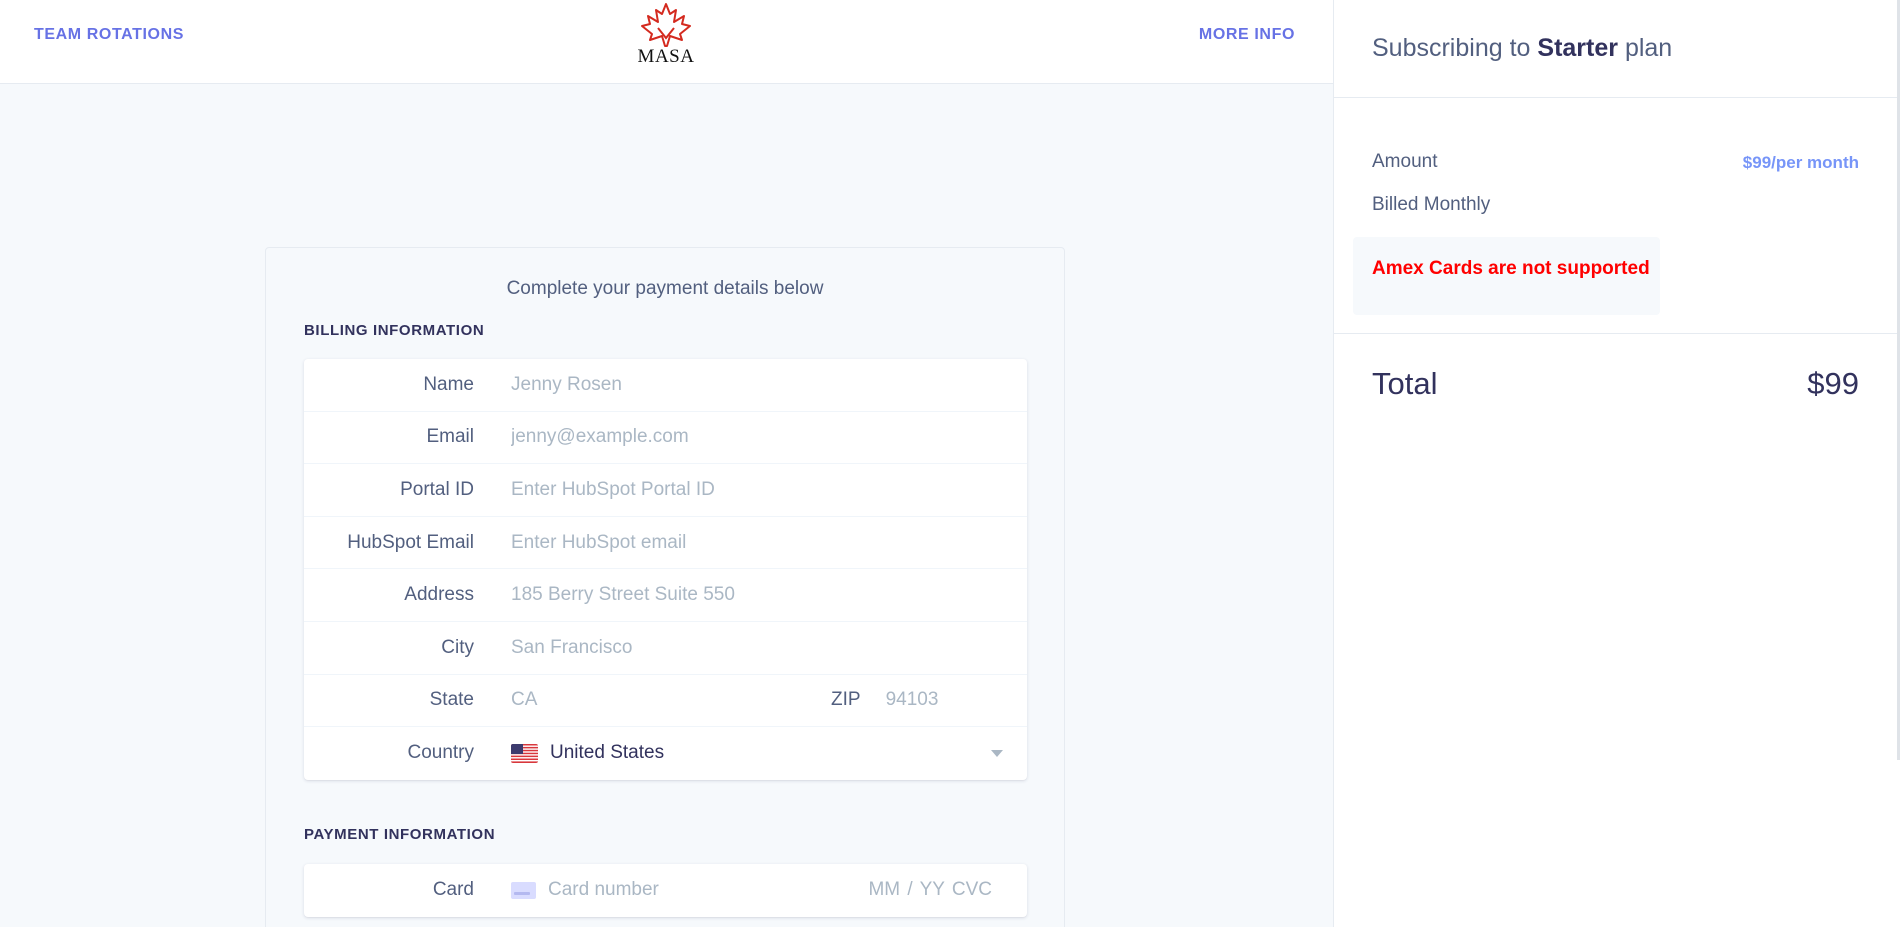 The height and width of the screenshot is (927, 1900). I want to click on billing-section-label: BILLING INFORMATION, so click(394, 330).